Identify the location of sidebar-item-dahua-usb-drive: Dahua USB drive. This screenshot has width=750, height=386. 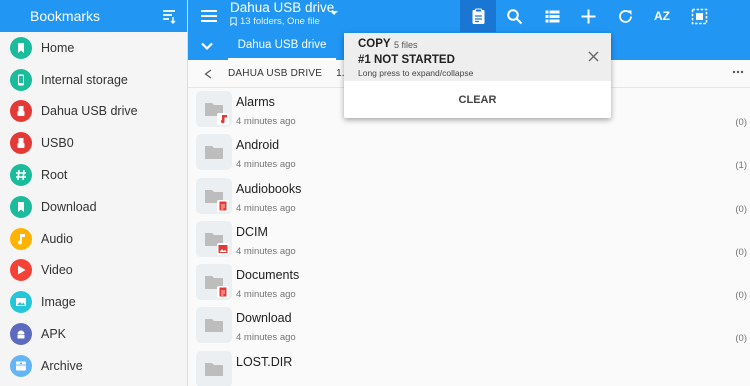
(93, 112).